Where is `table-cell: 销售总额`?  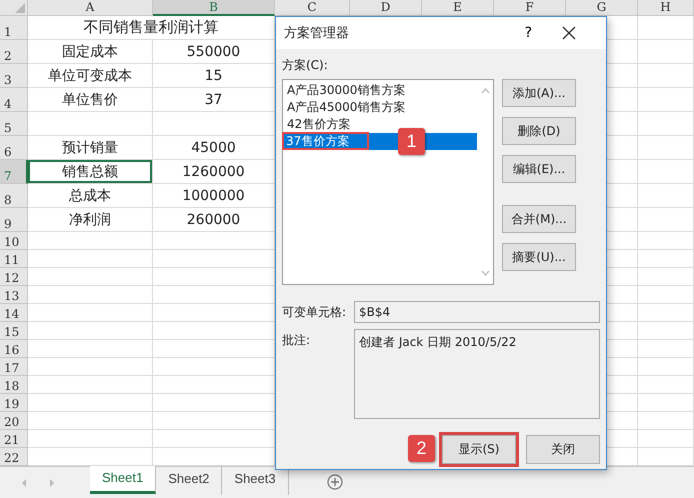 table-cell: 销售总额 is located at coordinates (90, 172).